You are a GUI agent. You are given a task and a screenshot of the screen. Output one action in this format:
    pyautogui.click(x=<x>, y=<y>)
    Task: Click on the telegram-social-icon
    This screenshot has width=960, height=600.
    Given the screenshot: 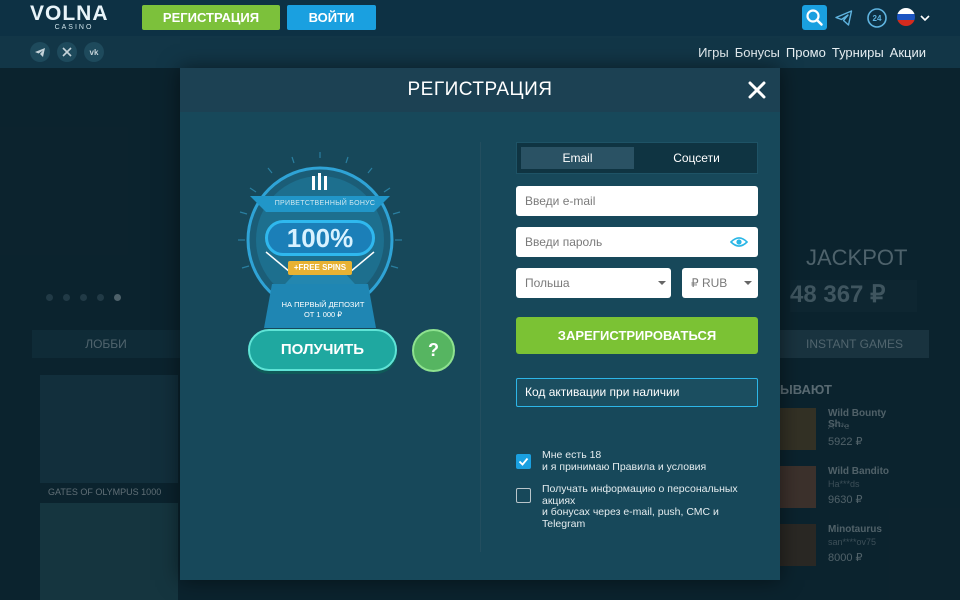 What is the action you would take?
    pyautogui.click(x=40, y=52)
    